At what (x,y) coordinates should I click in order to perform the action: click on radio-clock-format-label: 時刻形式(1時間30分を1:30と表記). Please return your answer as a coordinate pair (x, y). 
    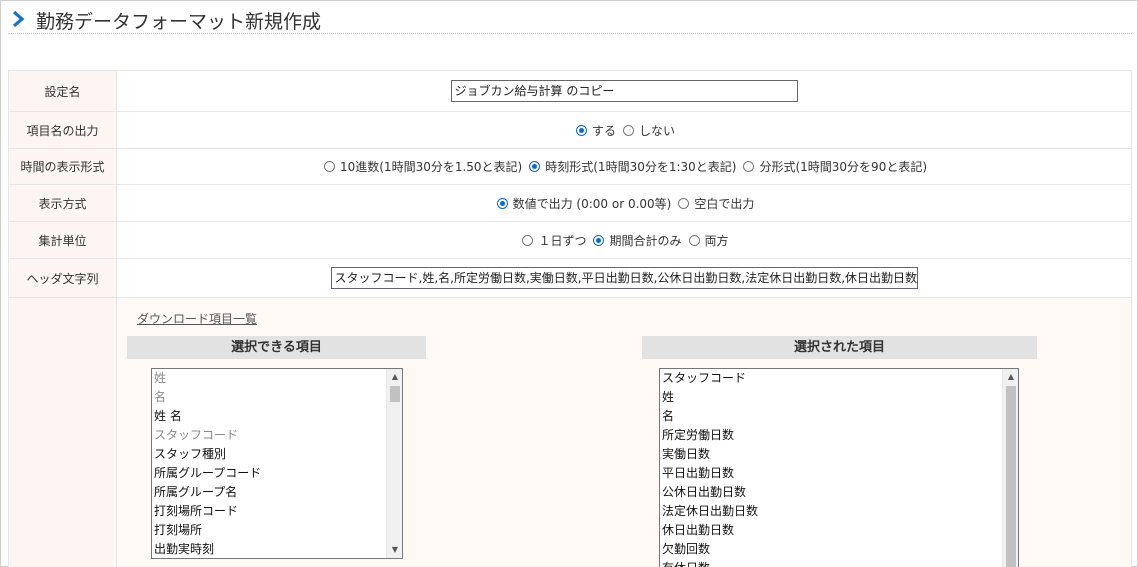
    Looking at the image, I should click on (640, 166).